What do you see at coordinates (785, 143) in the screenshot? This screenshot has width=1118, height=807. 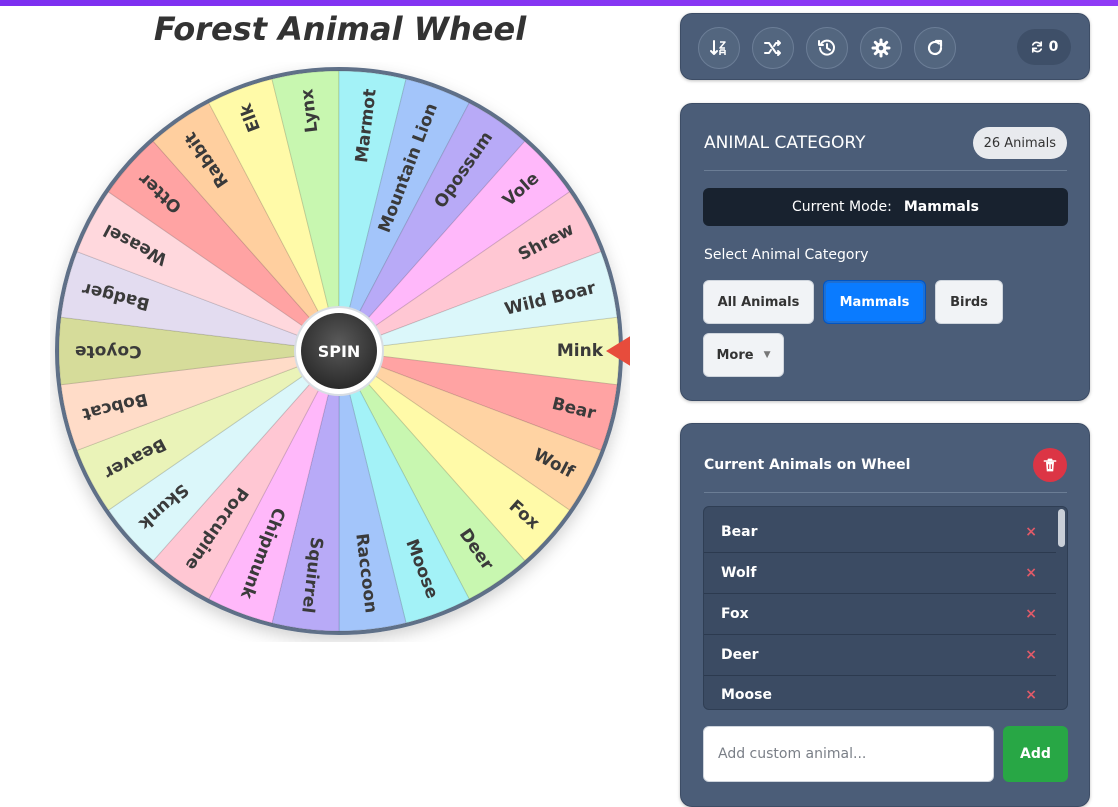 I see `category-title: ANIMAL CATEGORY` at bounding box center [785, 143].